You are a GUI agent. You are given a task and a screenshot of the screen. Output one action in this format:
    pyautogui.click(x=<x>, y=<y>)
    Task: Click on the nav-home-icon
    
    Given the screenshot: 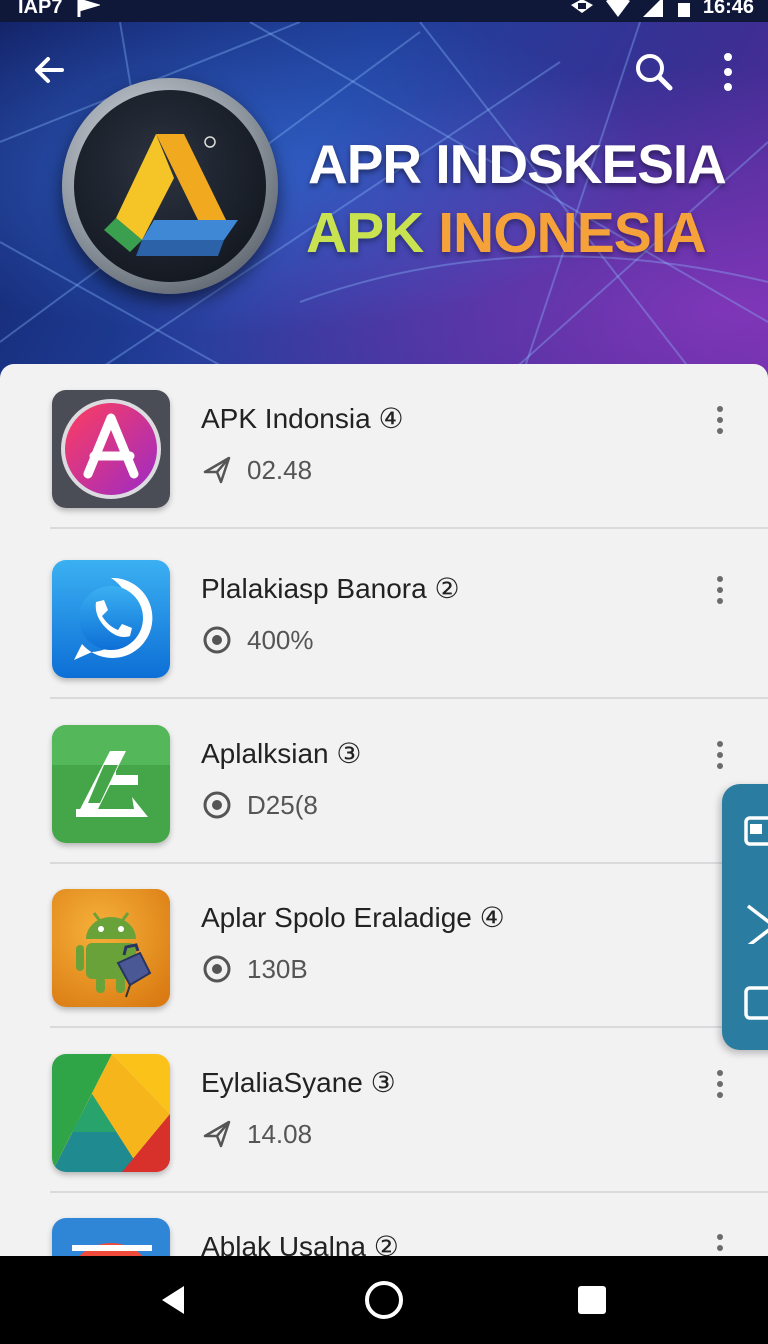 What is the action you would take?
    pyautogui.click(x=384, y=1300)
    